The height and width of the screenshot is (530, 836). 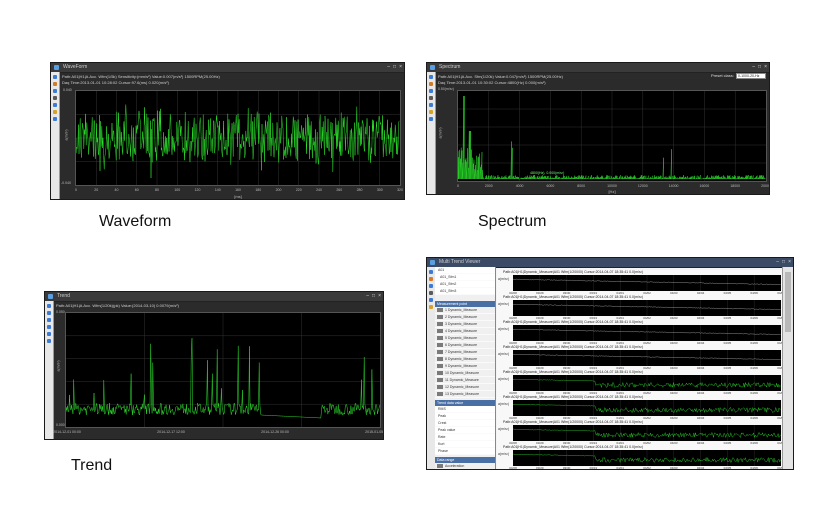 What do you see at coordinates (465, 324) in the screenshot?
I see `channel-item: 3 Dynamic_Measure` at bounding box center [465, 324].